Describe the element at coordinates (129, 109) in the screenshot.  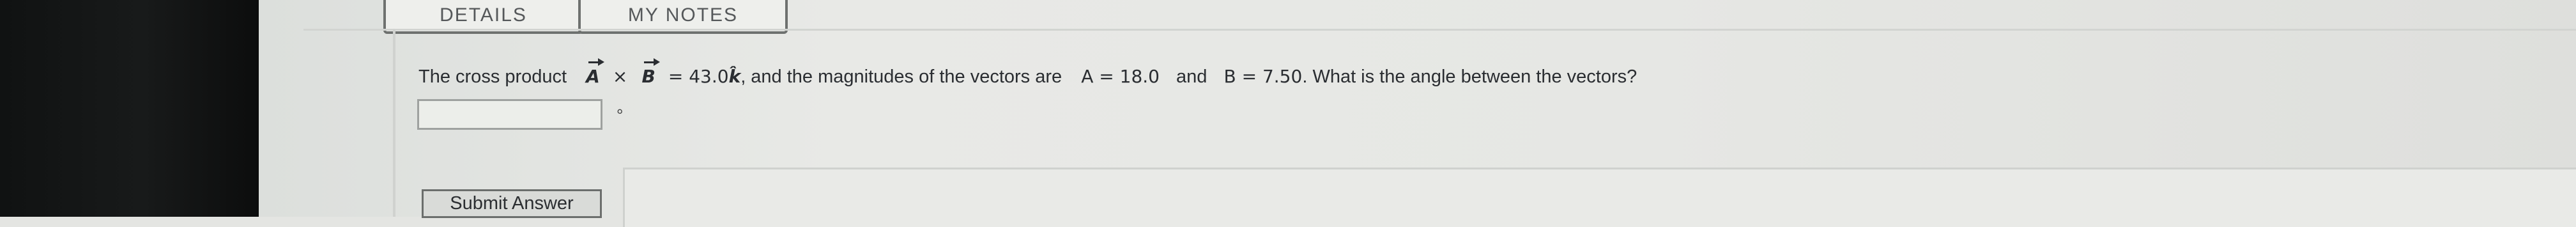
I see `dark-edge` at that location.